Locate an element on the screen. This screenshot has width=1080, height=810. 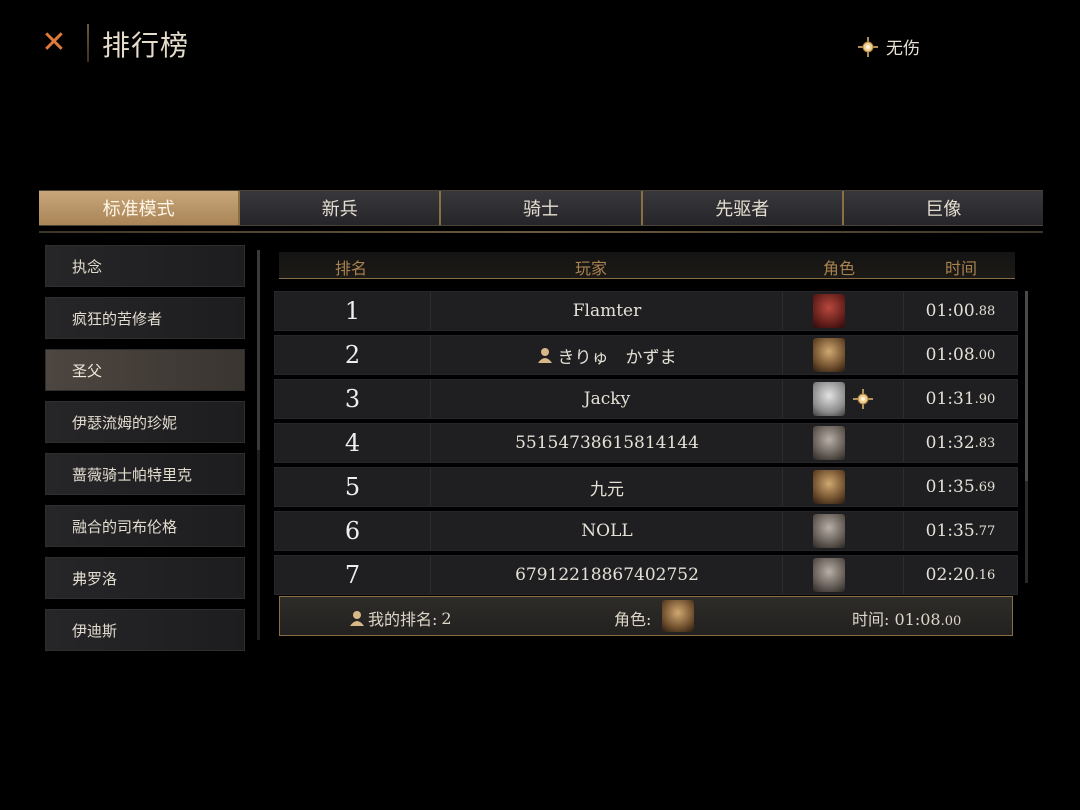
sidebar-item-boss: 伊迪斯 is located at coordinates (145, 630).